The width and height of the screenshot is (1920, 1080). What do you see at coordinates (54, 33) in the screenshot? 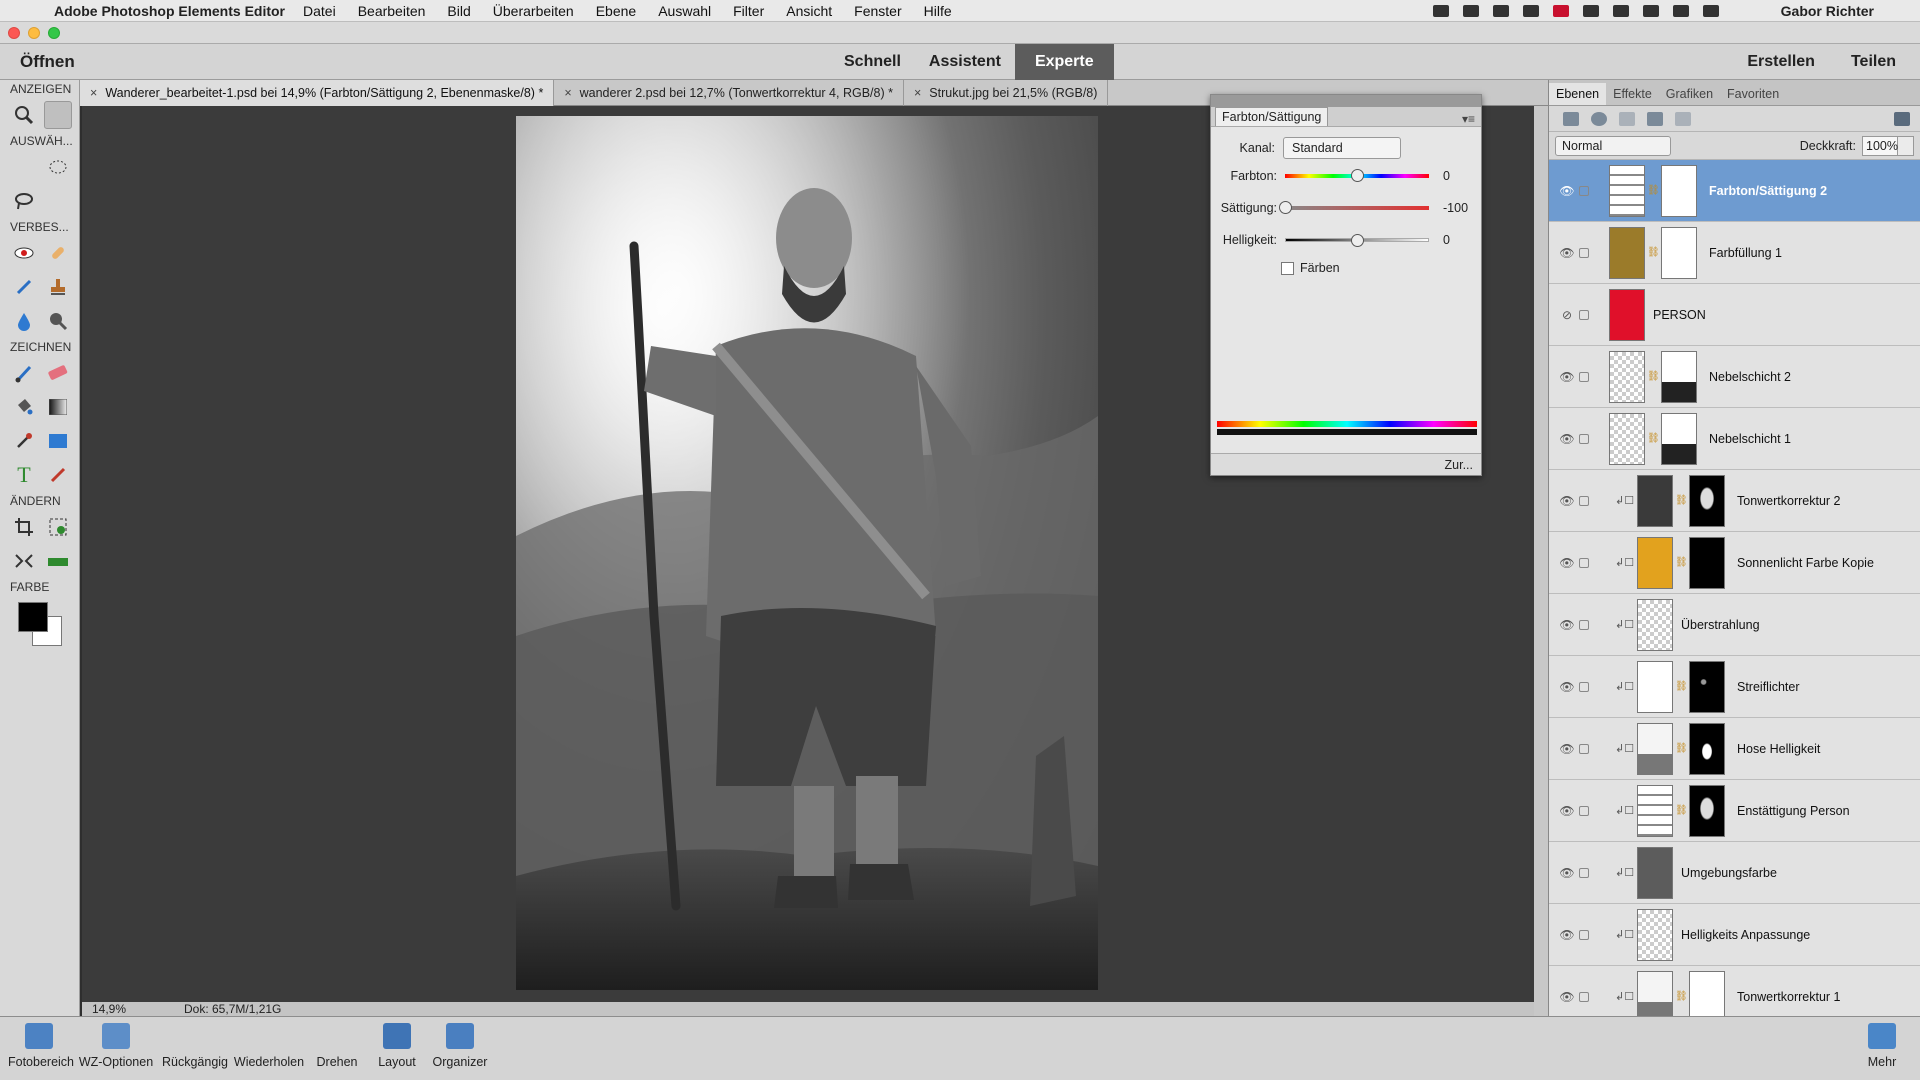
I see `zoom-window-button` at bounding box center [54, 33].